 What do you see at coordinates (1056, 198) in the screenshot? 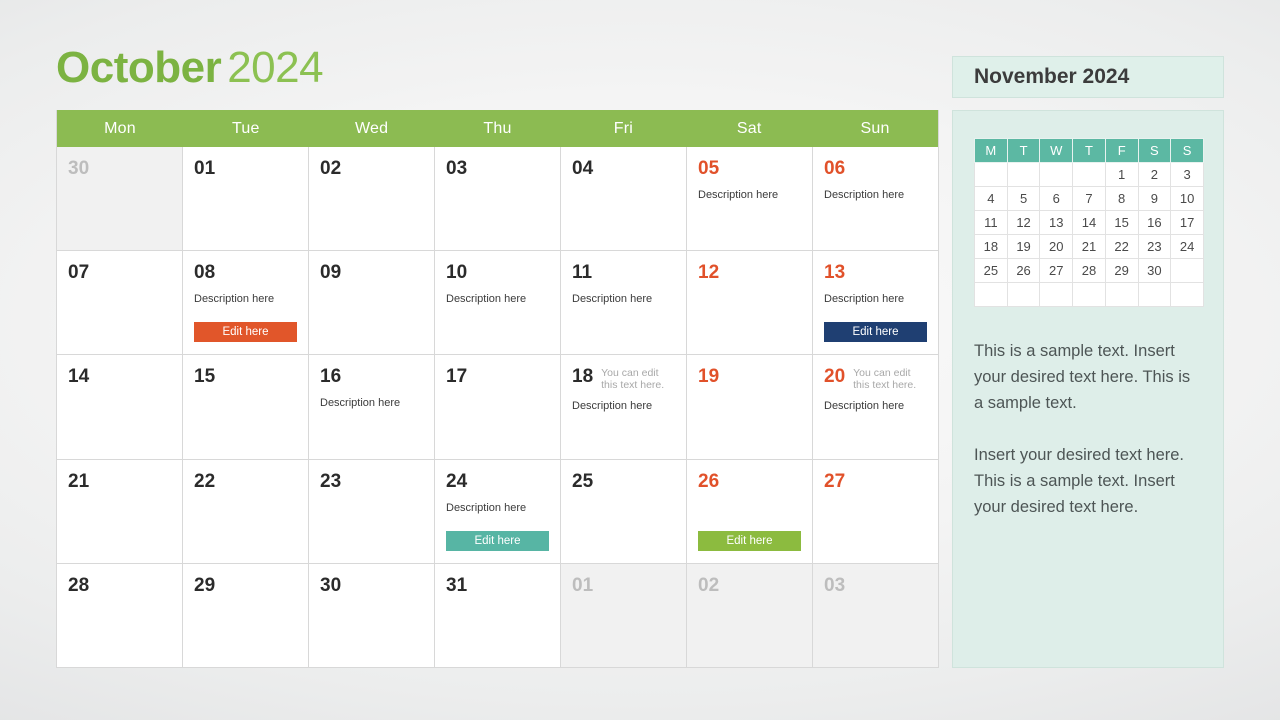
I see `mini-day-6: 6` at bounding box center [1056, 198].